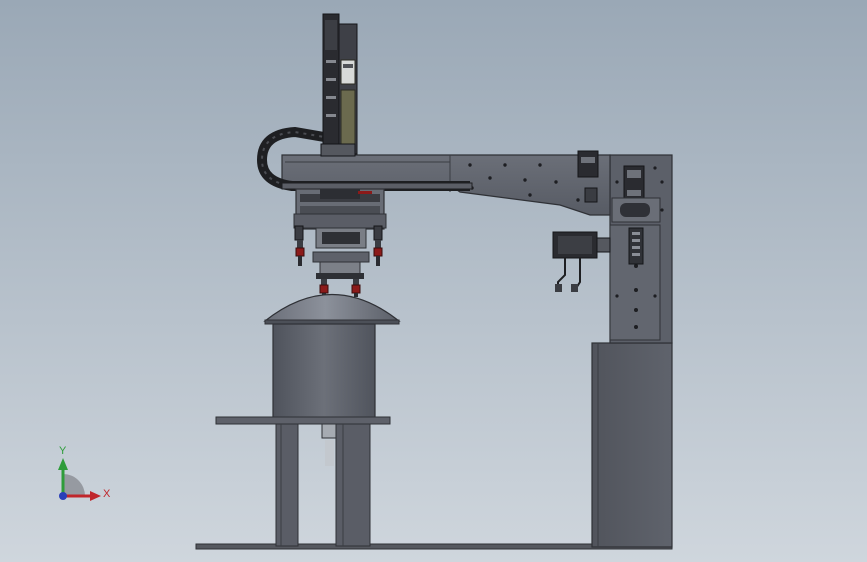 The image size is (867, 562). Describe the element at coordinates (641, 249) in the screenshot. I see `vertical-column` at that location.